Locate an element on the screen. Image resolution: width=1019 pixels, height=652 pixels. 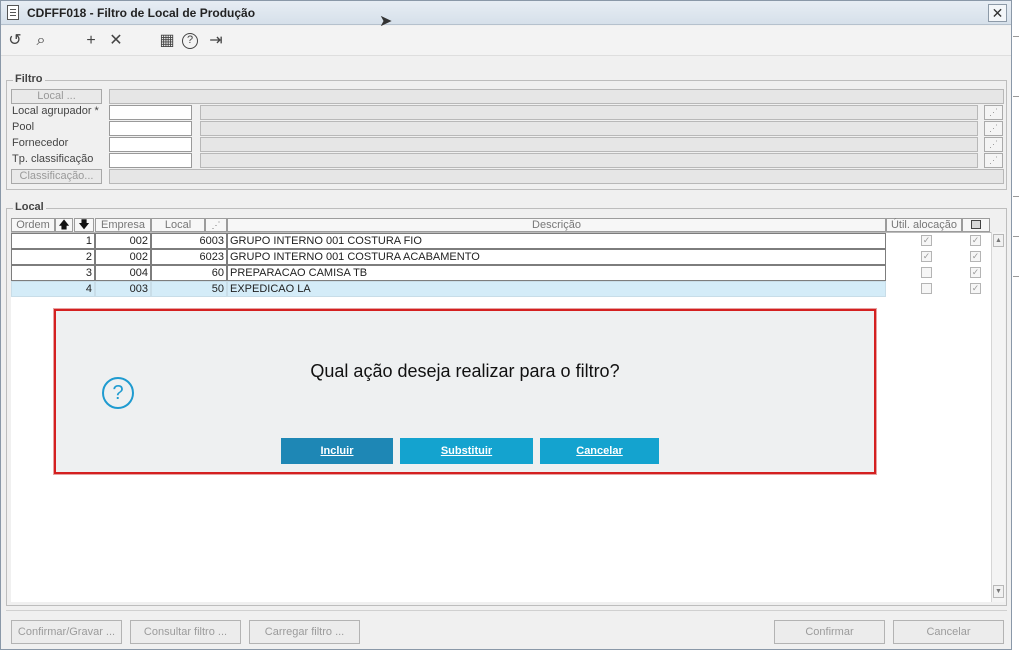
select-all-column-header is located at coordinates (976, 225).